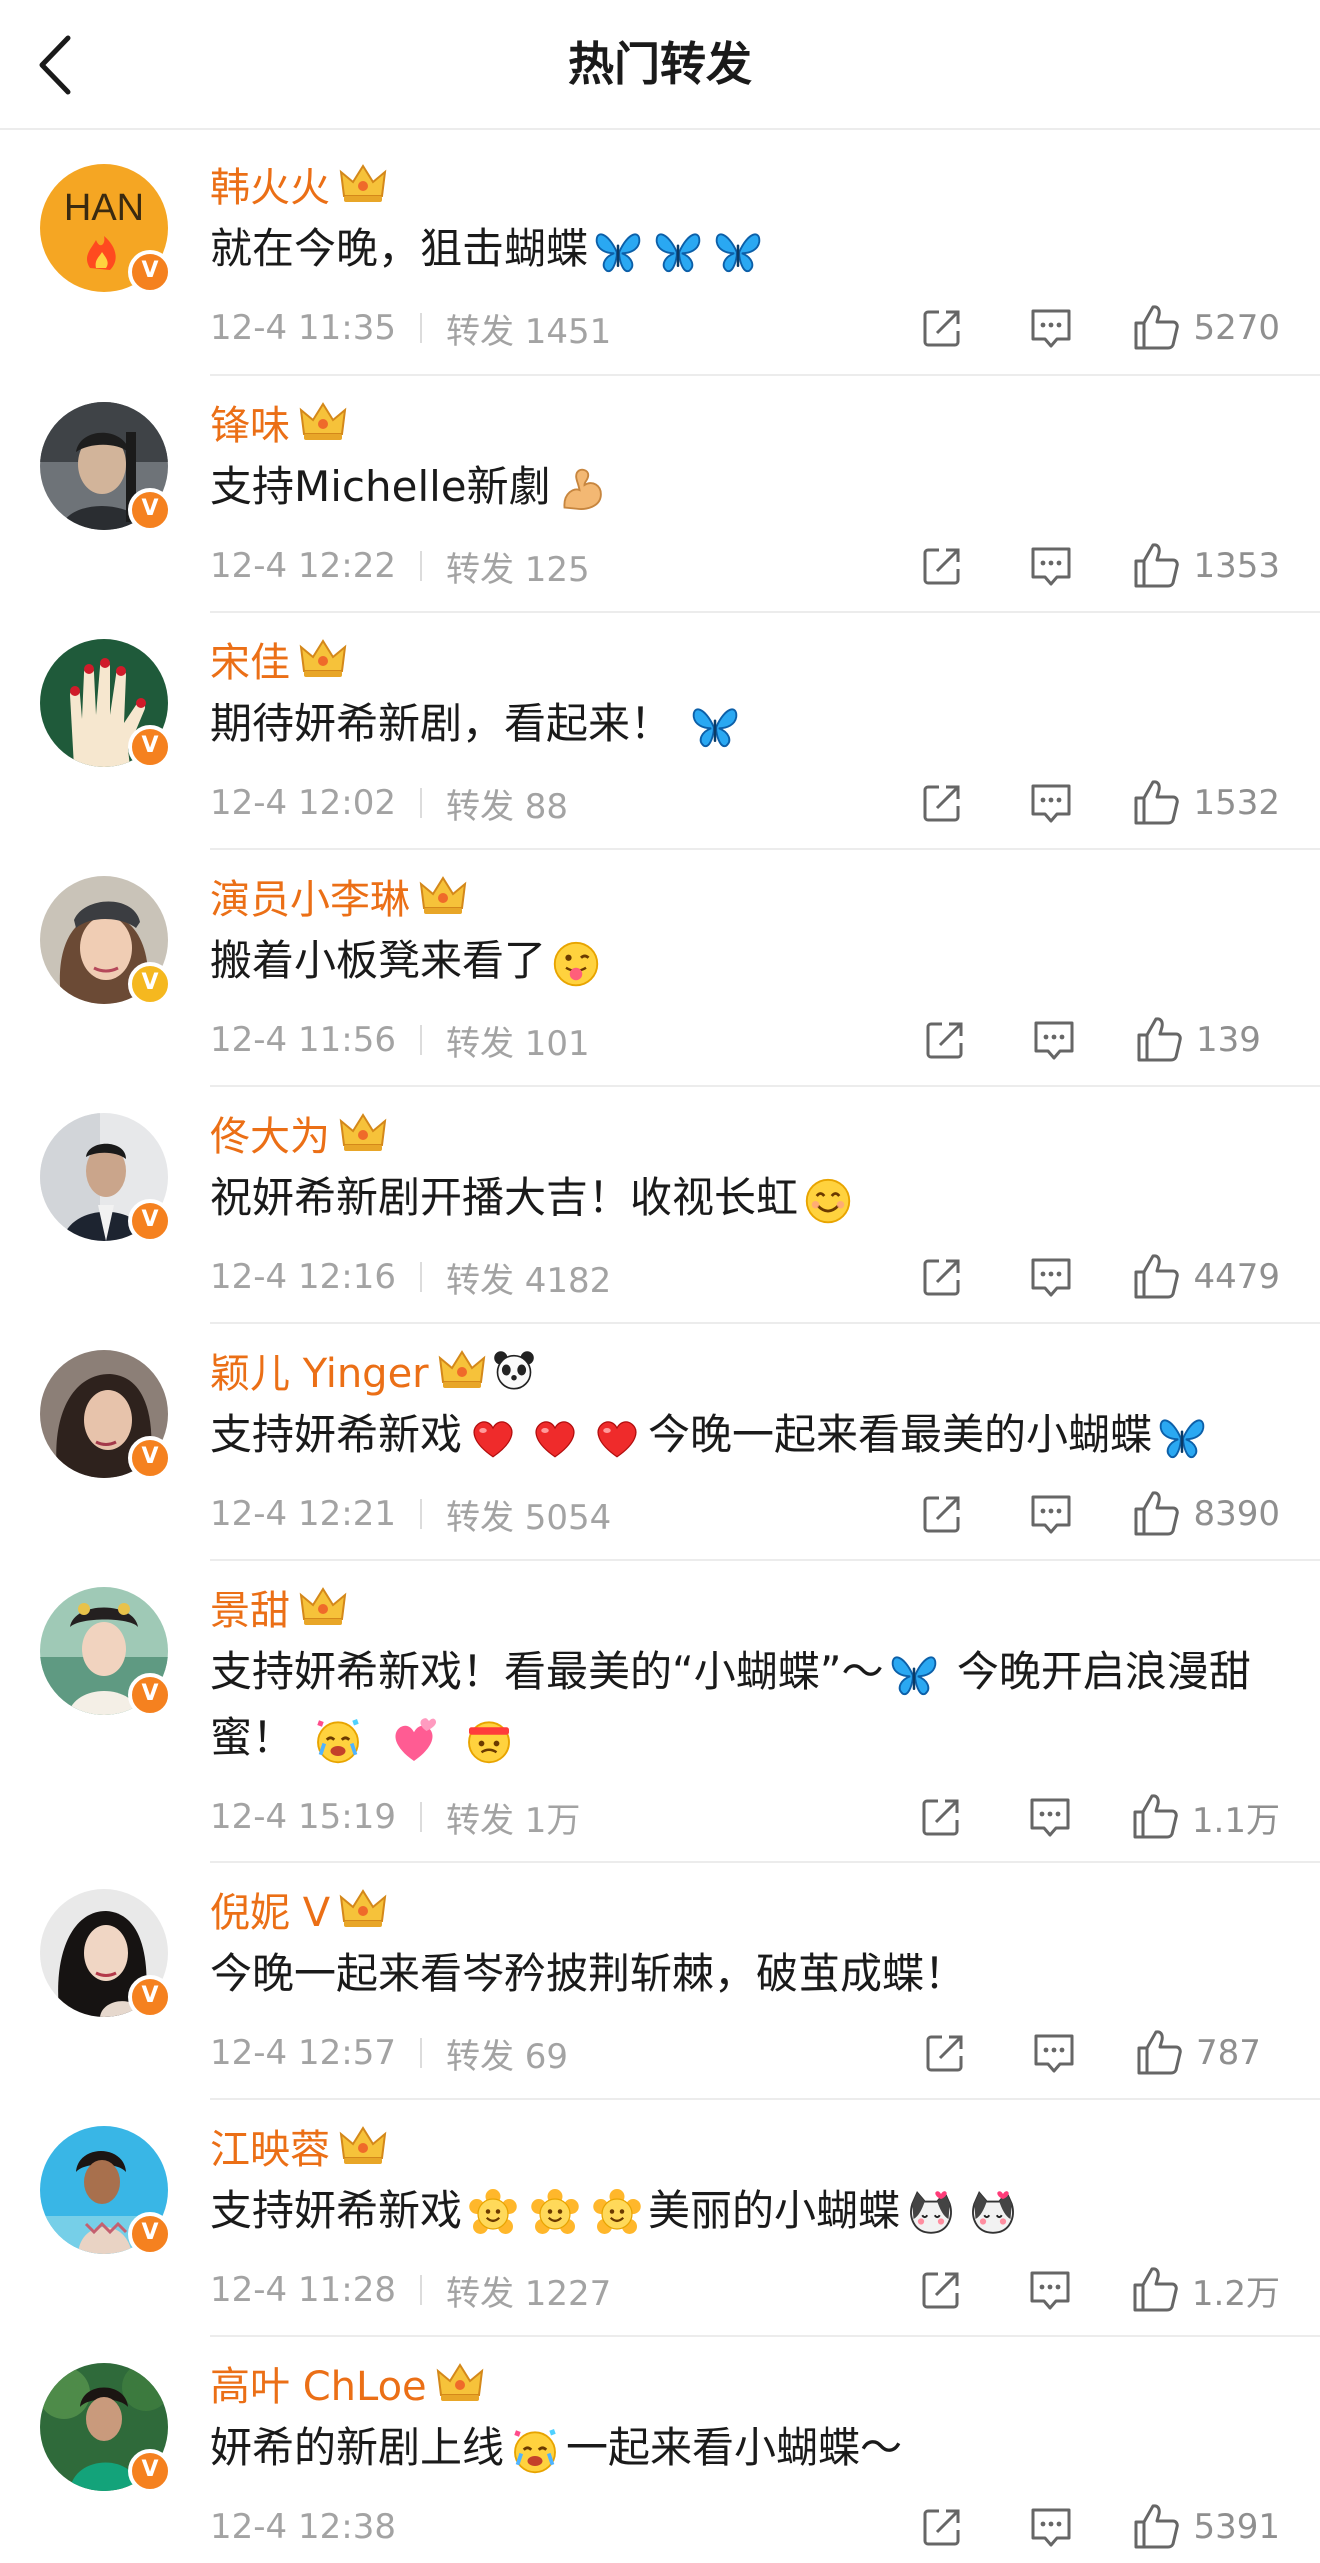 This screenshot has height=2563, width=1320. What do you see at coordinates (576, 964) in the screenshot?
I see `tongue-face-icon` at bounding box center [576, 964].